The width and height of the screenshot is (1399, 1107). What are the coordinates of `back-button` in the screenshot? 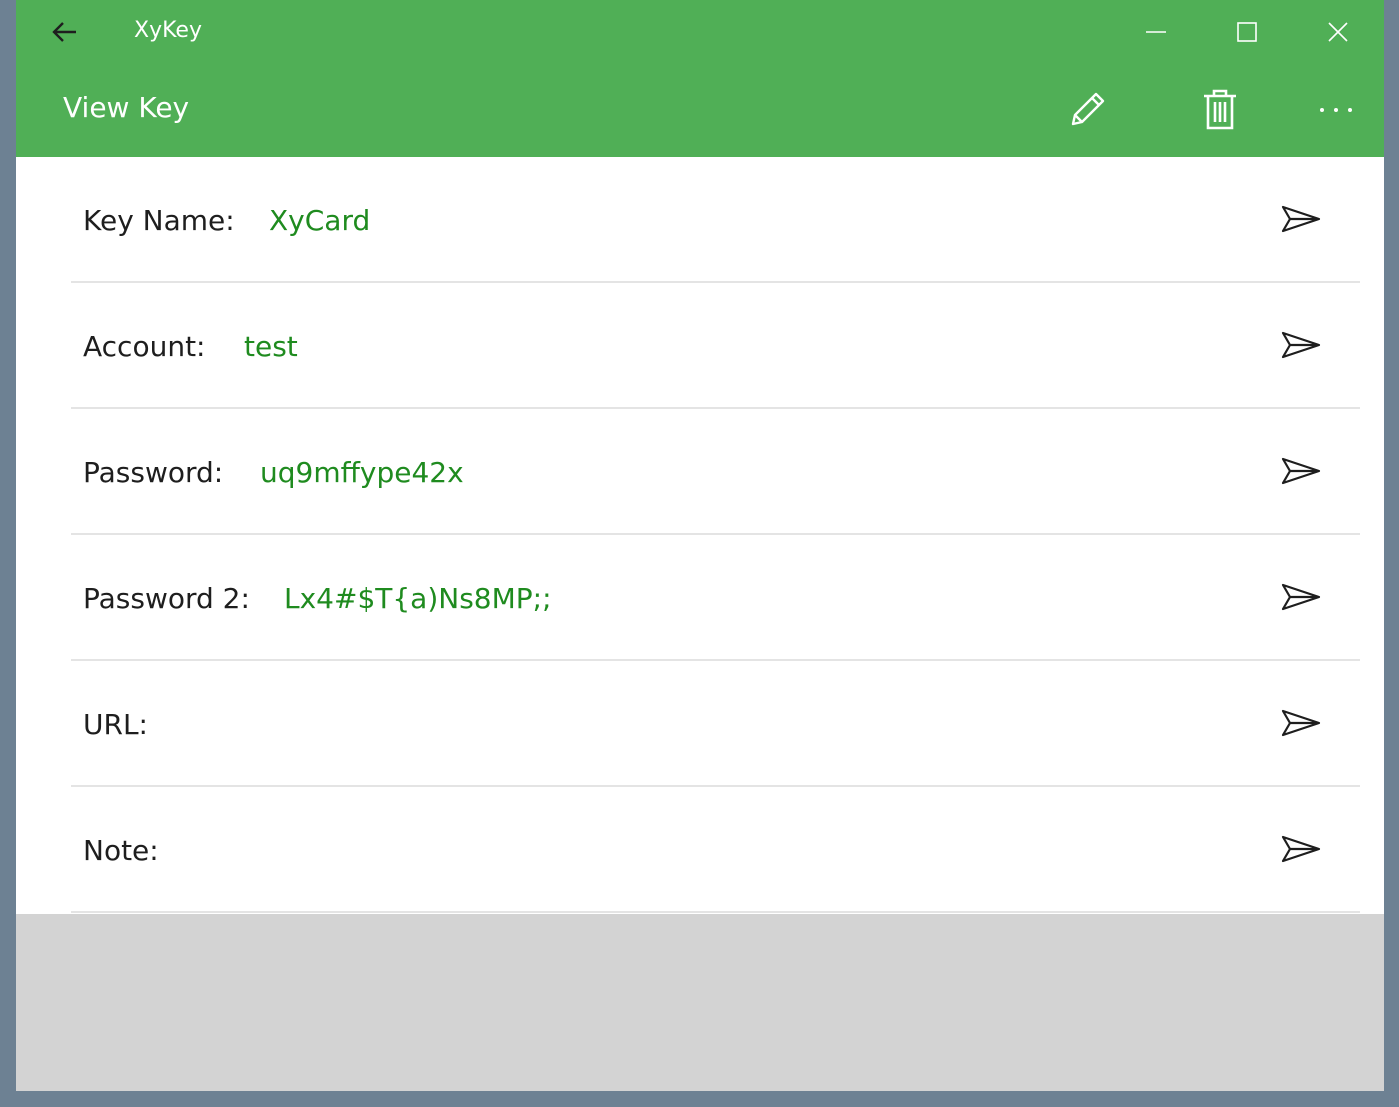 It's located at (64, 32).